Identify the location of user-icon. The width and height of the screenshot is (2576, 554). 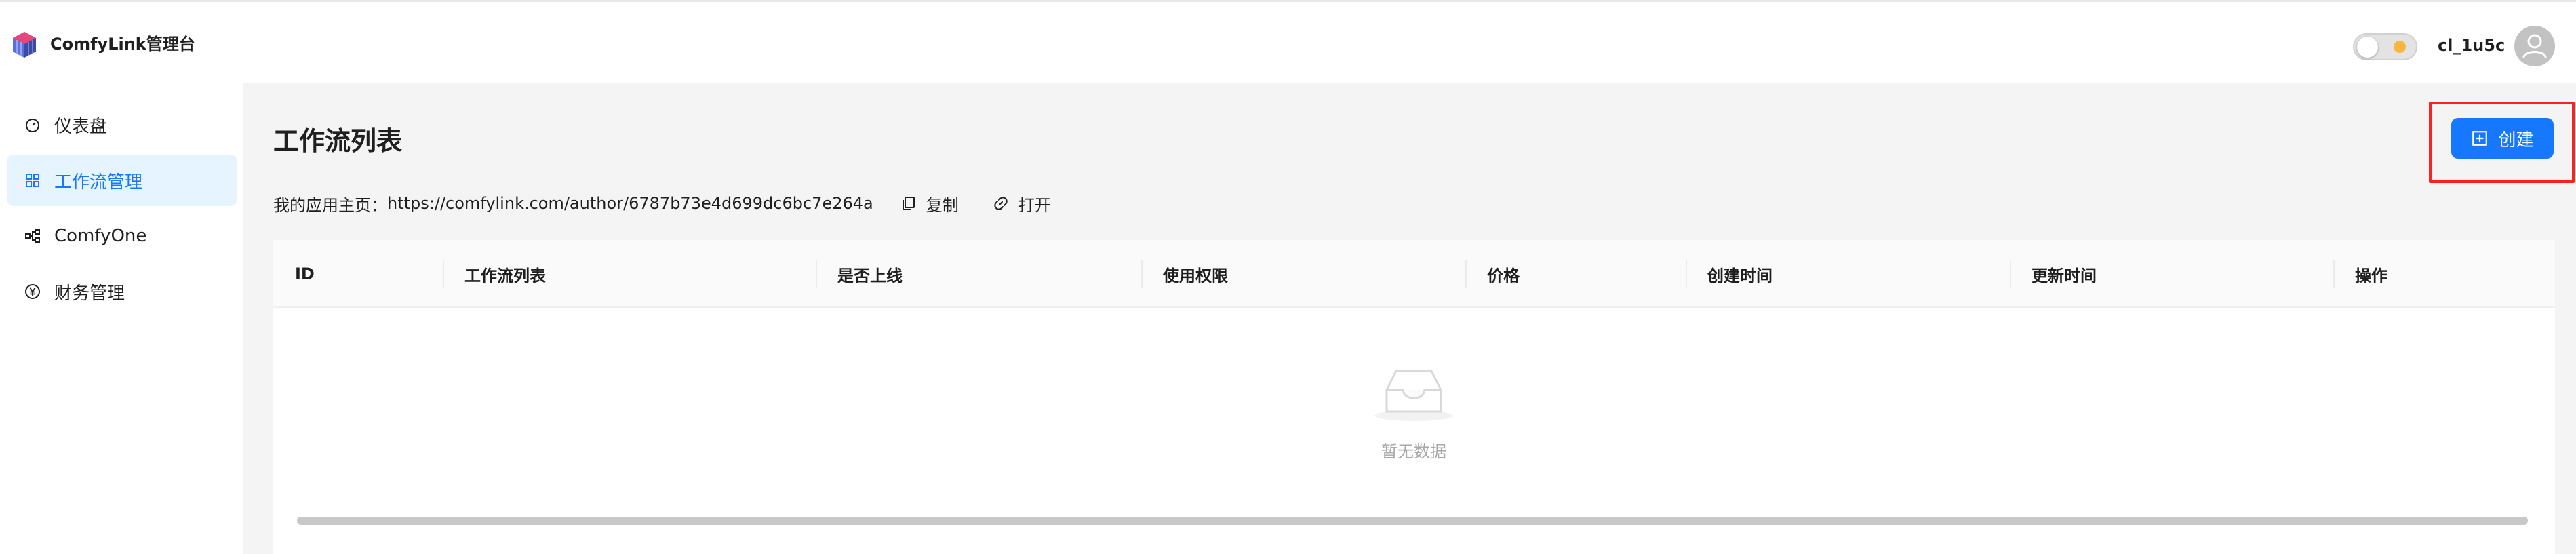
(2534, 46).